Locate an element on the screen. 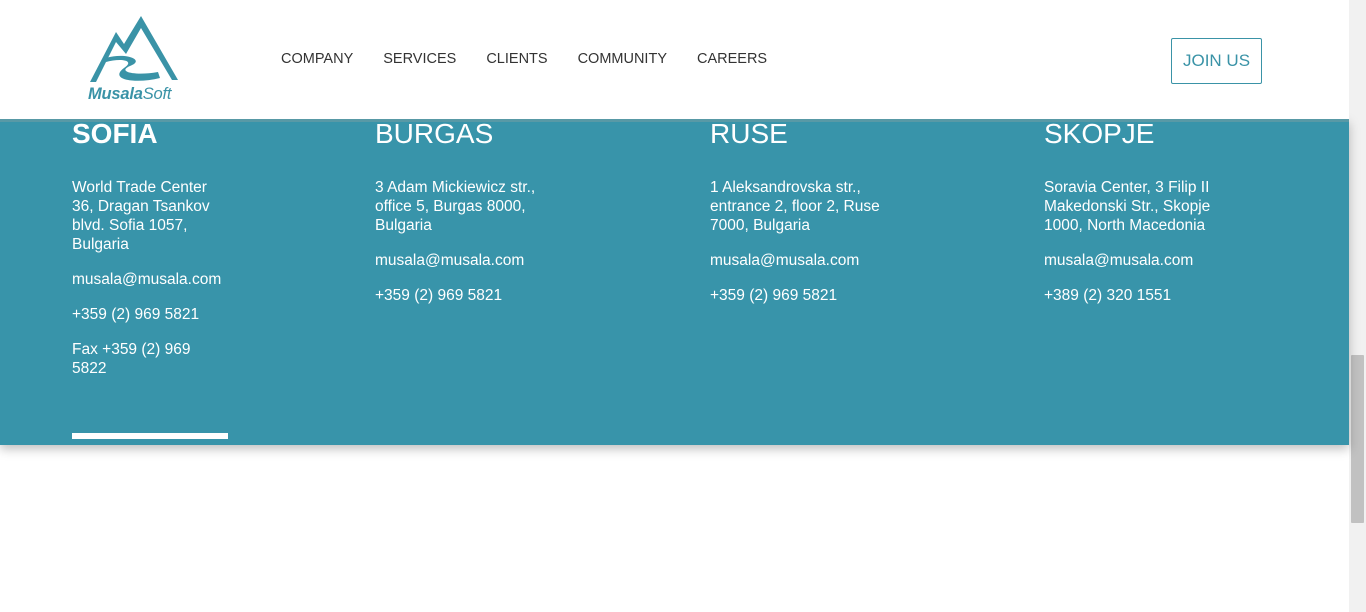  selected-office-indicator is located at coordinates (150, 436).